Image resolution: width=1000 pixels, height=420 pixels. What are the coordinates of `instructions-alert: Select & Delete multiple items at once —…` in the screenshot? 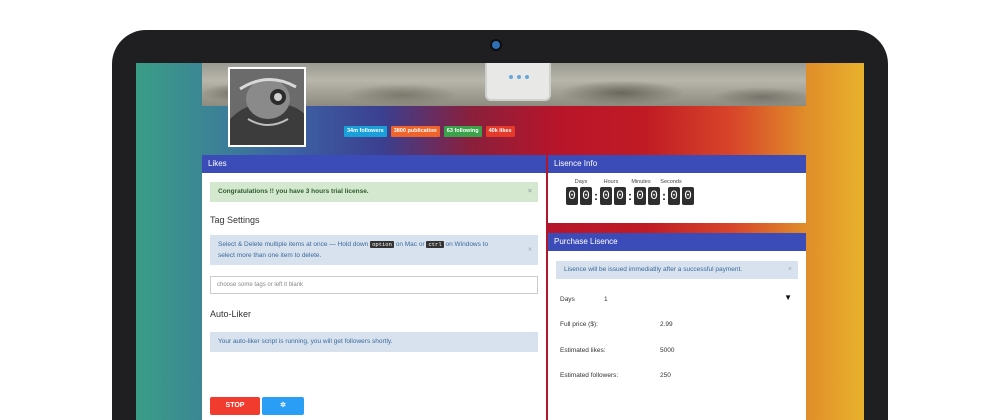 It's located at (374, 250).